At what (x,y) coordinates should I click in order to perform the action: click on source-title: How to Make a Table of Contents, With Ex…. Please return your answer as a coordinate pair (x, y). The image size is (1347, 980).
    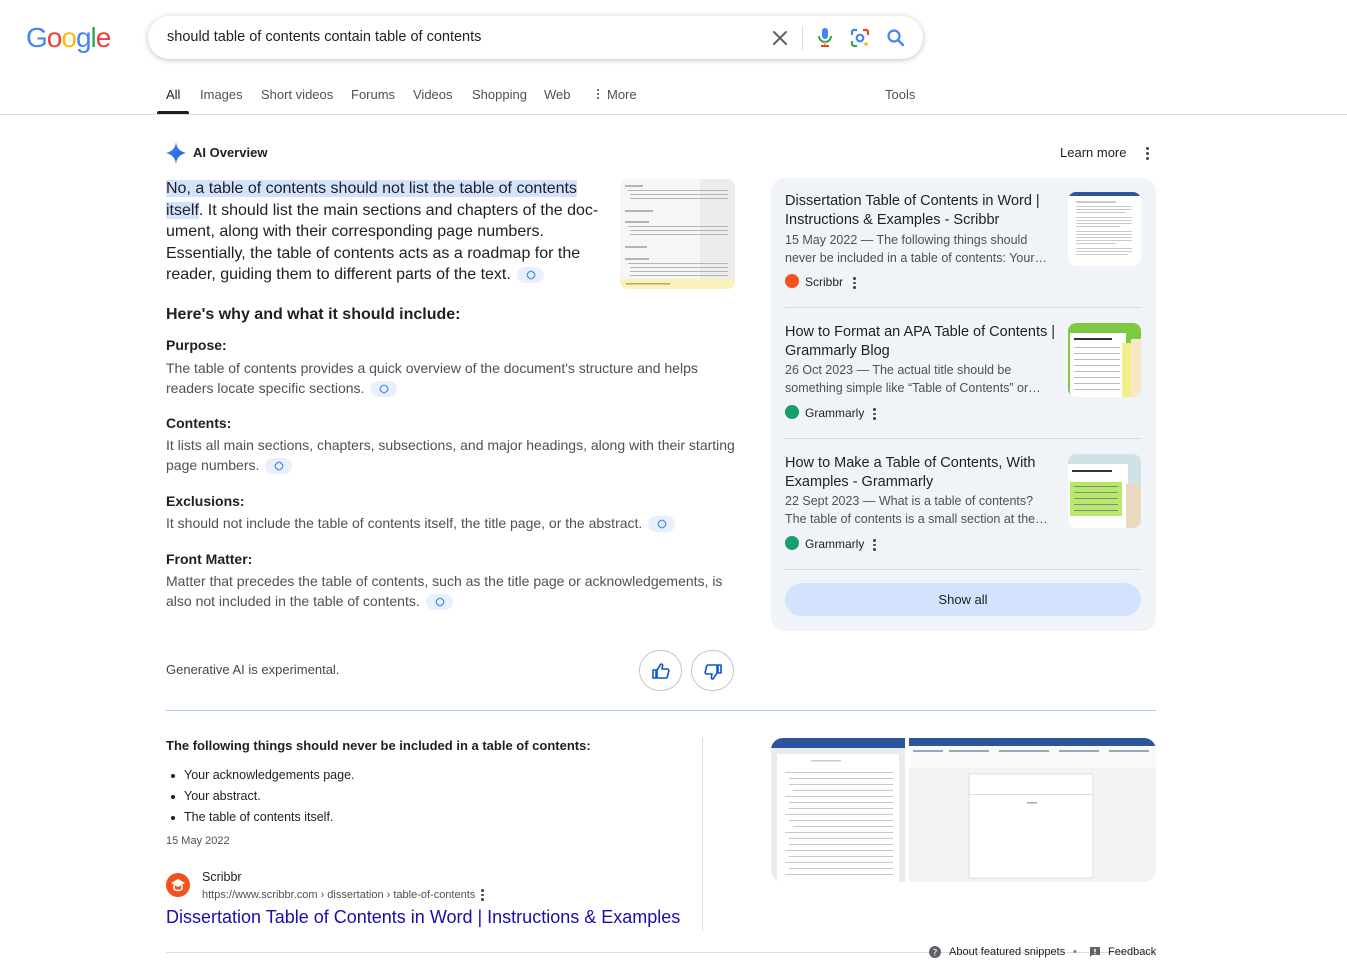
    Looking at the image, I should click on (920, 472).